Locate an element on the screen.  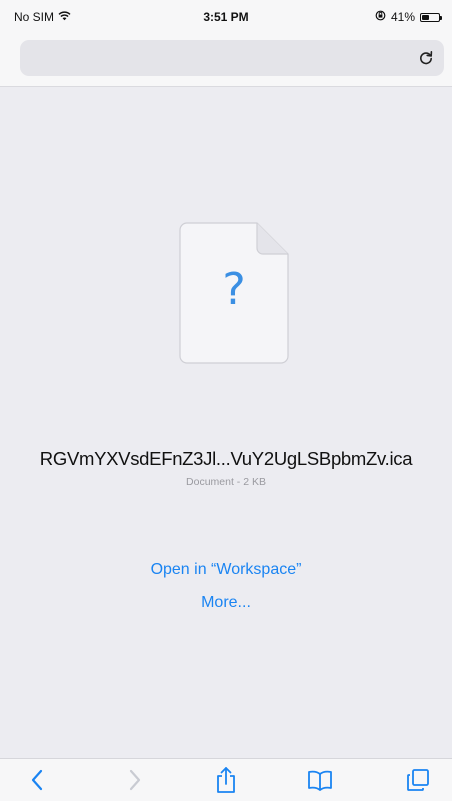
forward-button is located at coordinates (135, 780).